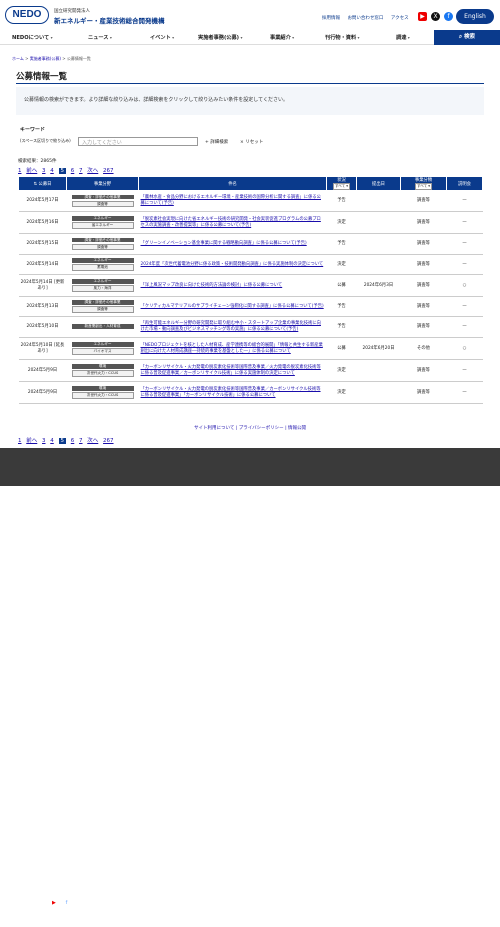  Describe the element at coordinates (42, 183) in the screenshot. I see `header-date: ⇅ 公募日` at that location.